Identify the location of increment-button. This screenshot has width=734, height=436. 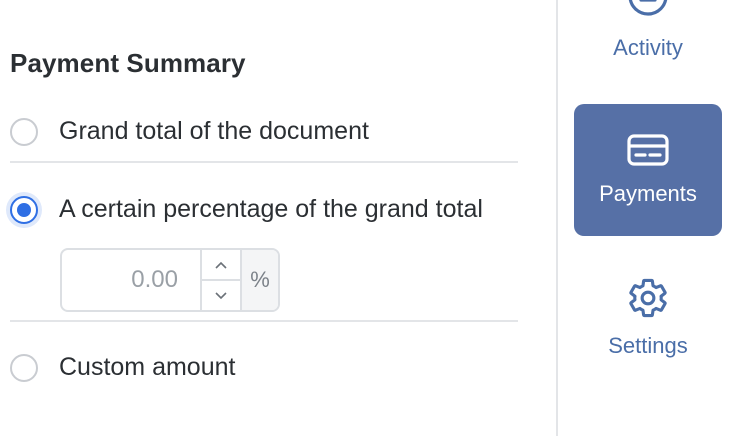
(221, 265).